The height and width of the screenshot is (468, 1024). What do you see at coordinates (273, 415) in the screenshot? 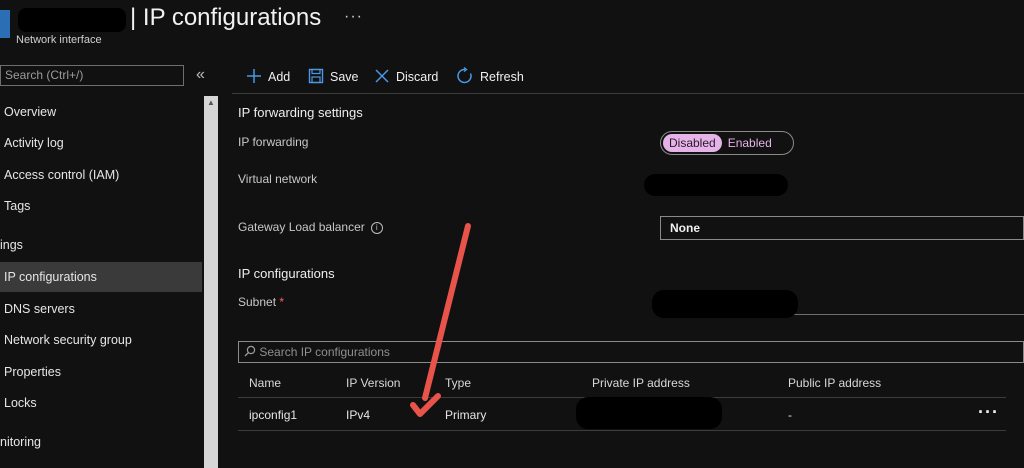
I see `cell-name: ipconfig1` at bounding box center [273, 415].